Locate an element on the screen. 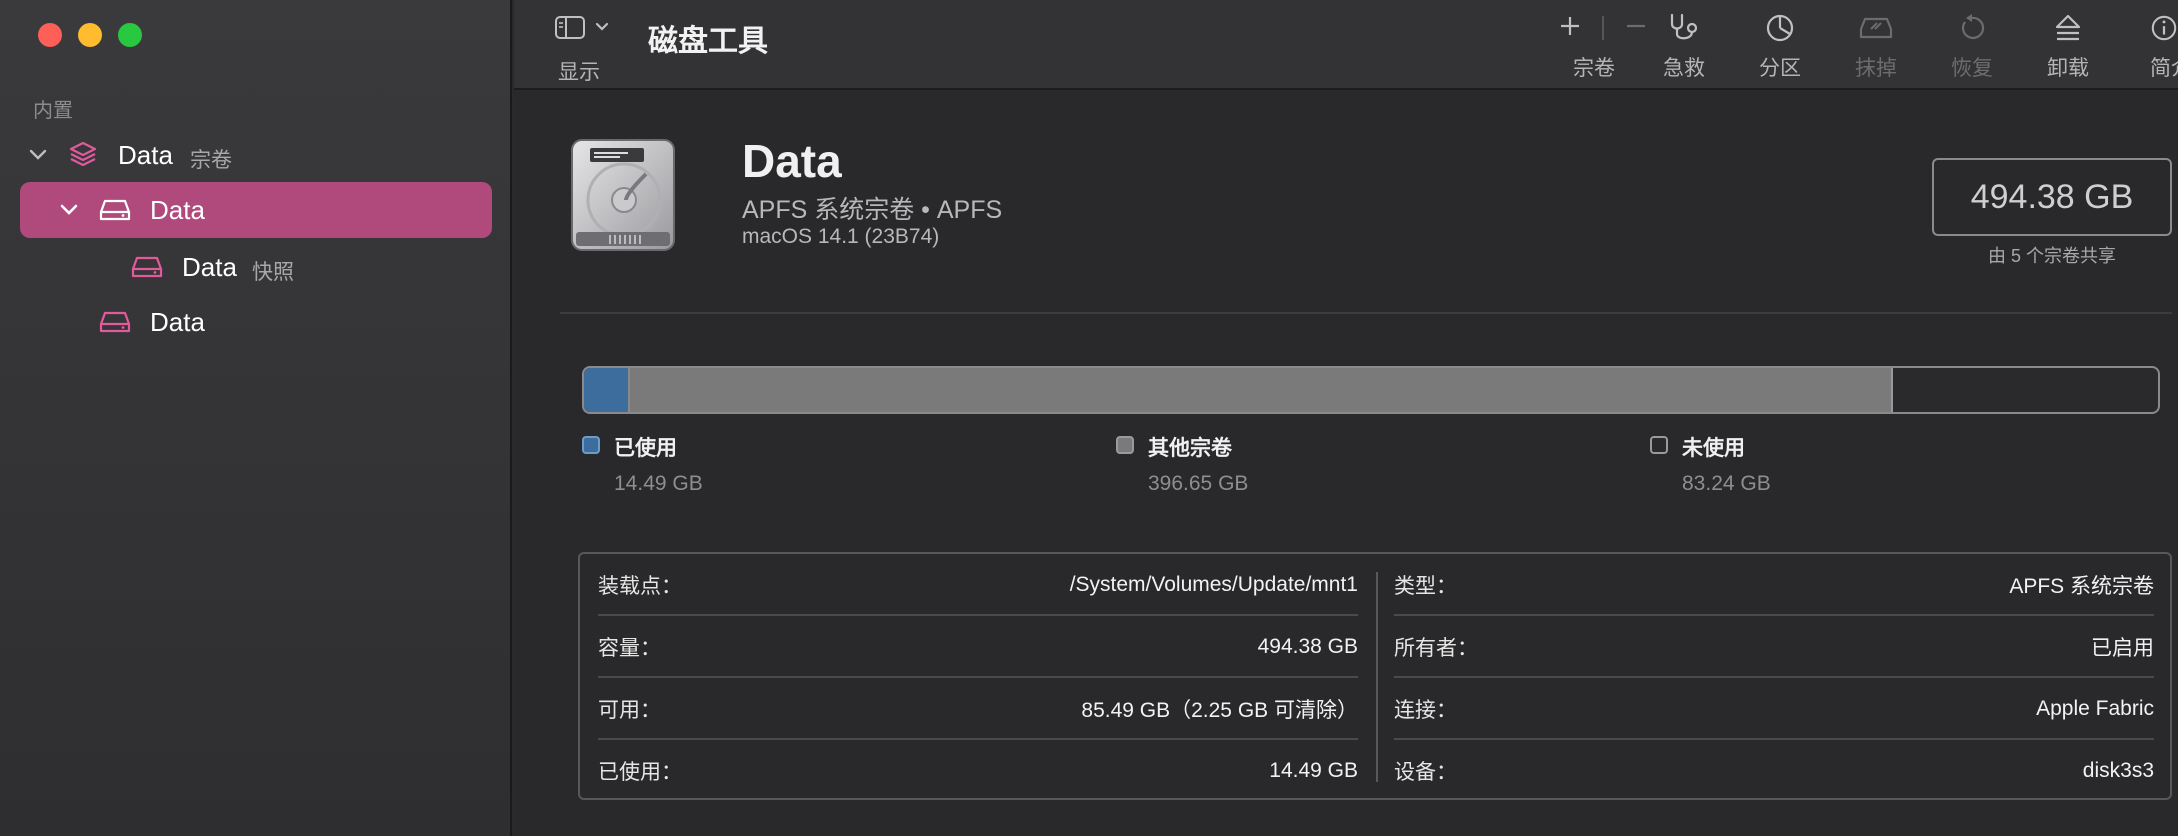  capacity-box: 494.38 GB is located at coordinates (2052, 197).